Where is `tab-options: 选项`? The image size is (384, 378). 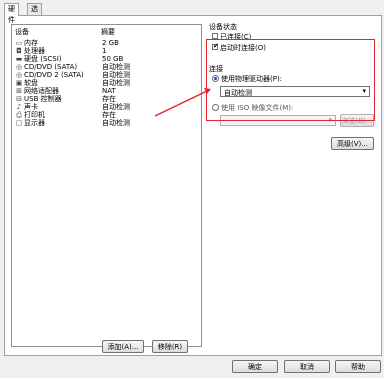 tab-options: 选项 is located at coordinates (34, 13).